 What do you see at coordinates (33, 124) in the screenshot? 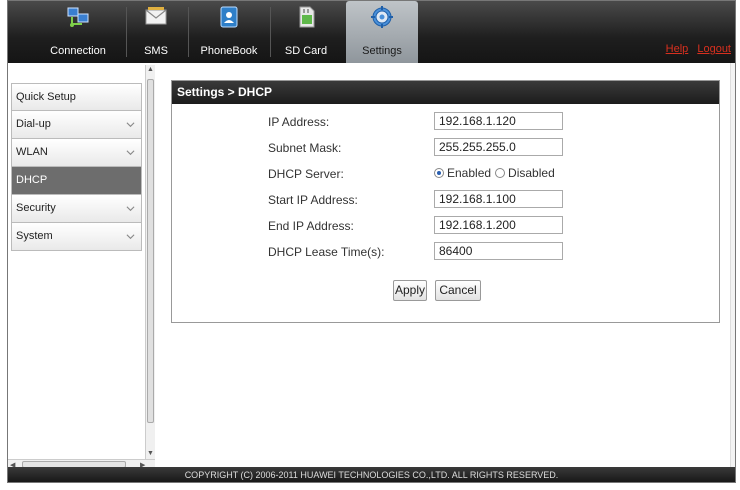
I see `sidebar-item-label: Dial-up` at bounding box center [33, 124].